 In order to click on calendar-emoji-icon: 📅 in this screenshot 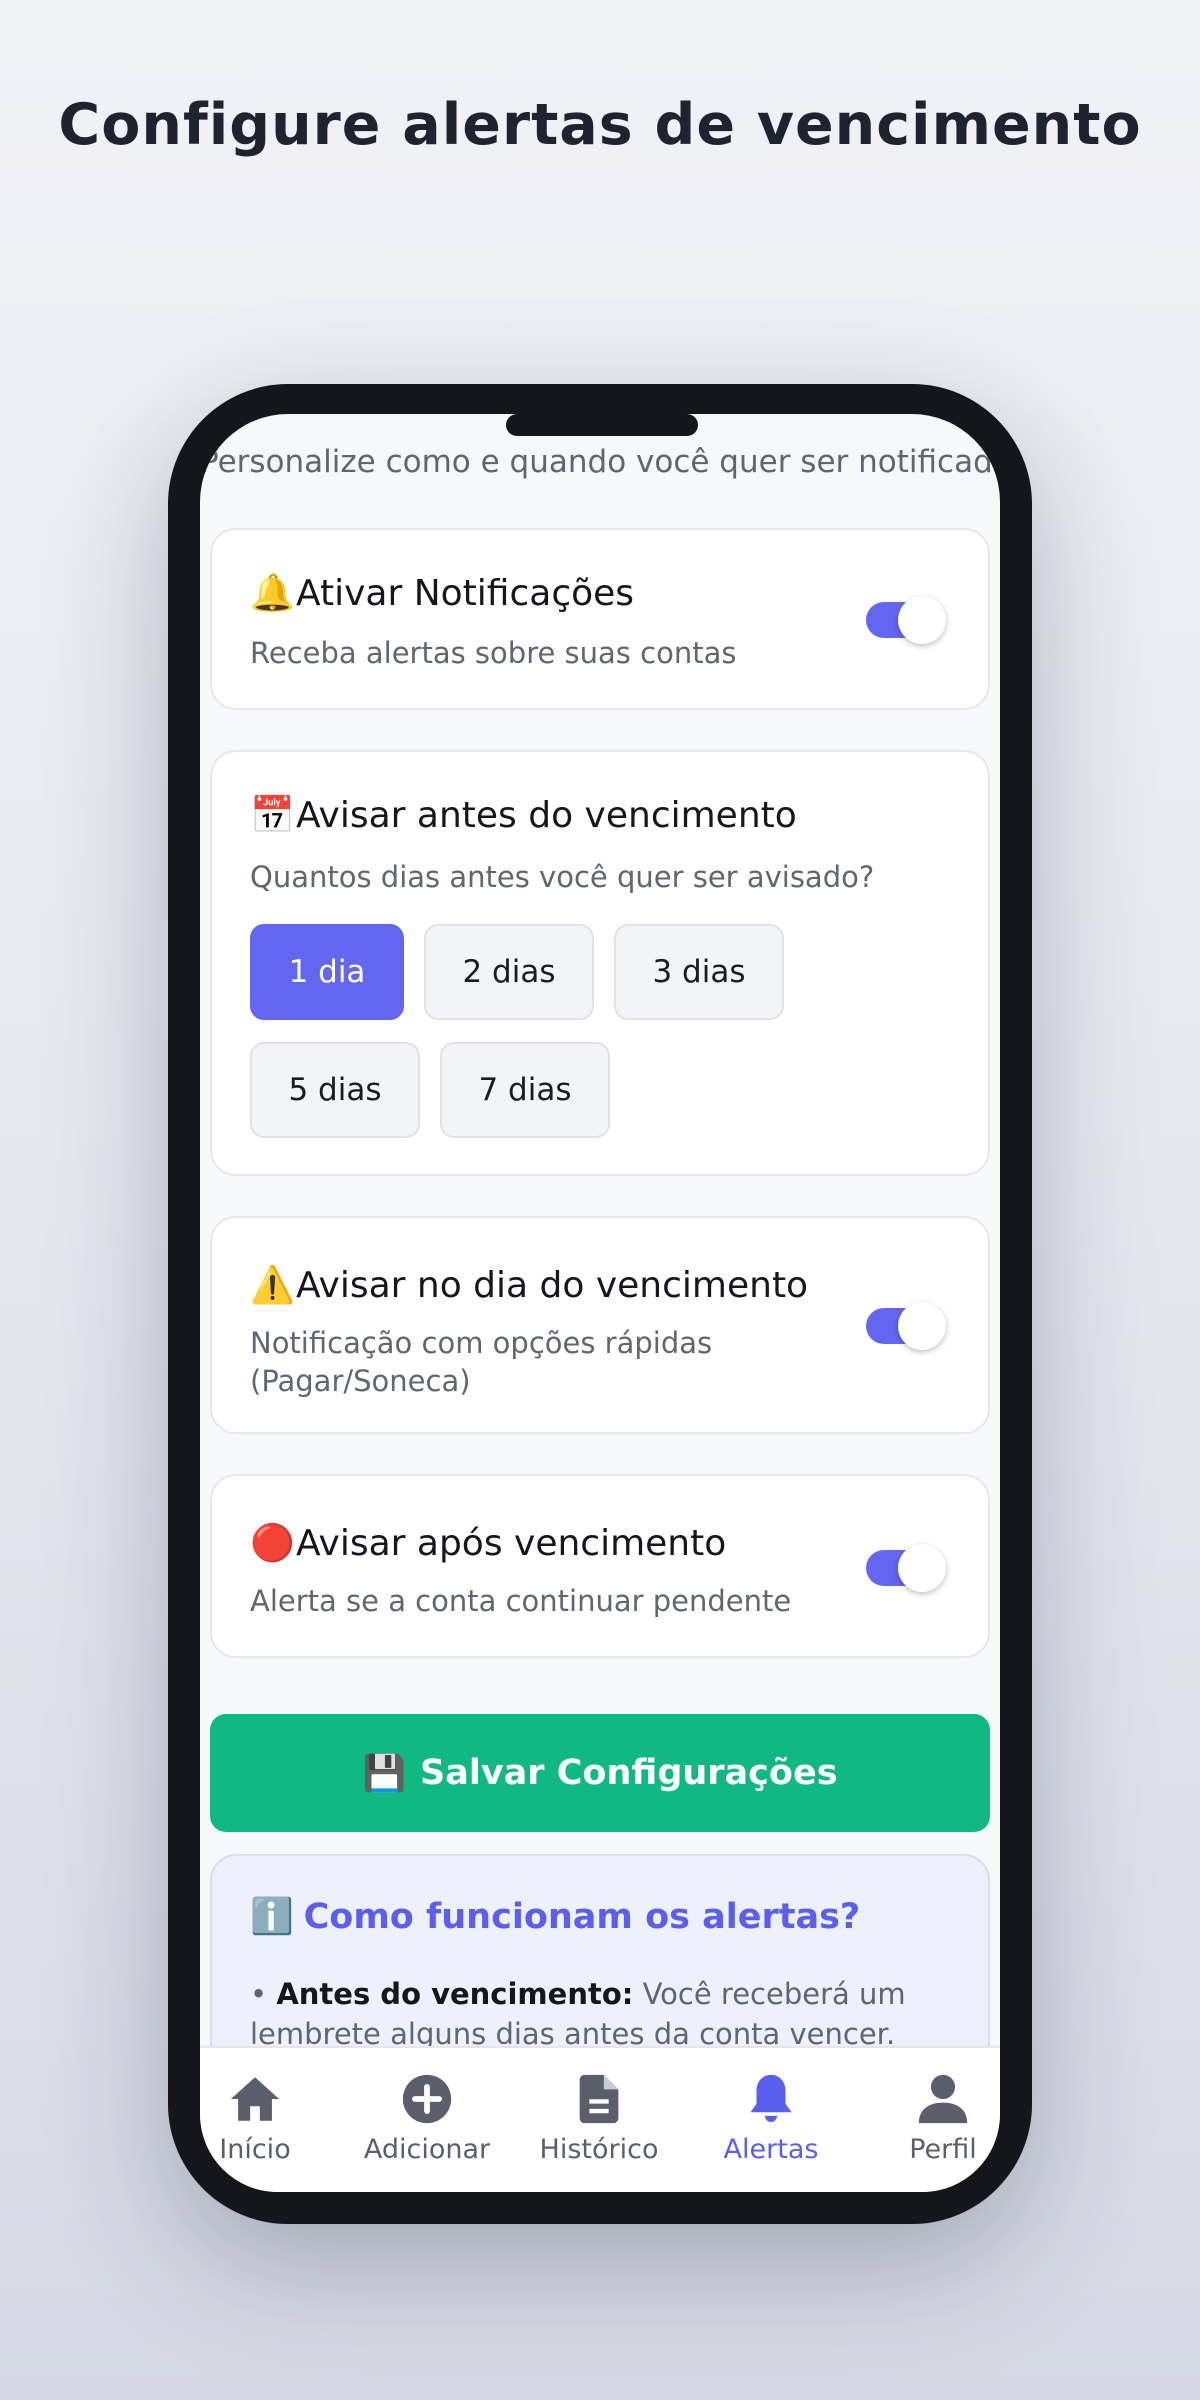, I will do `click(272, 815)`.